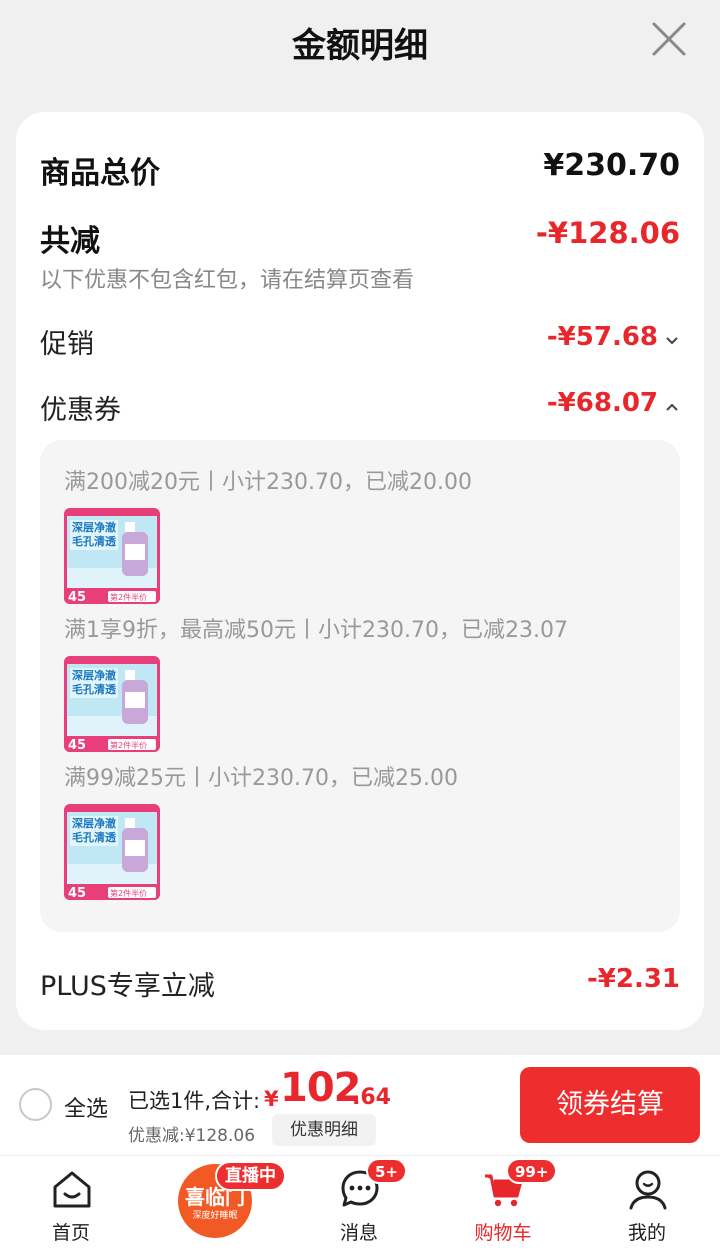 Image resolution: width=720 pixels, height=1255 pixels. I want to click on reduce-row: 共减 -¥128.06, so click(360, 237).